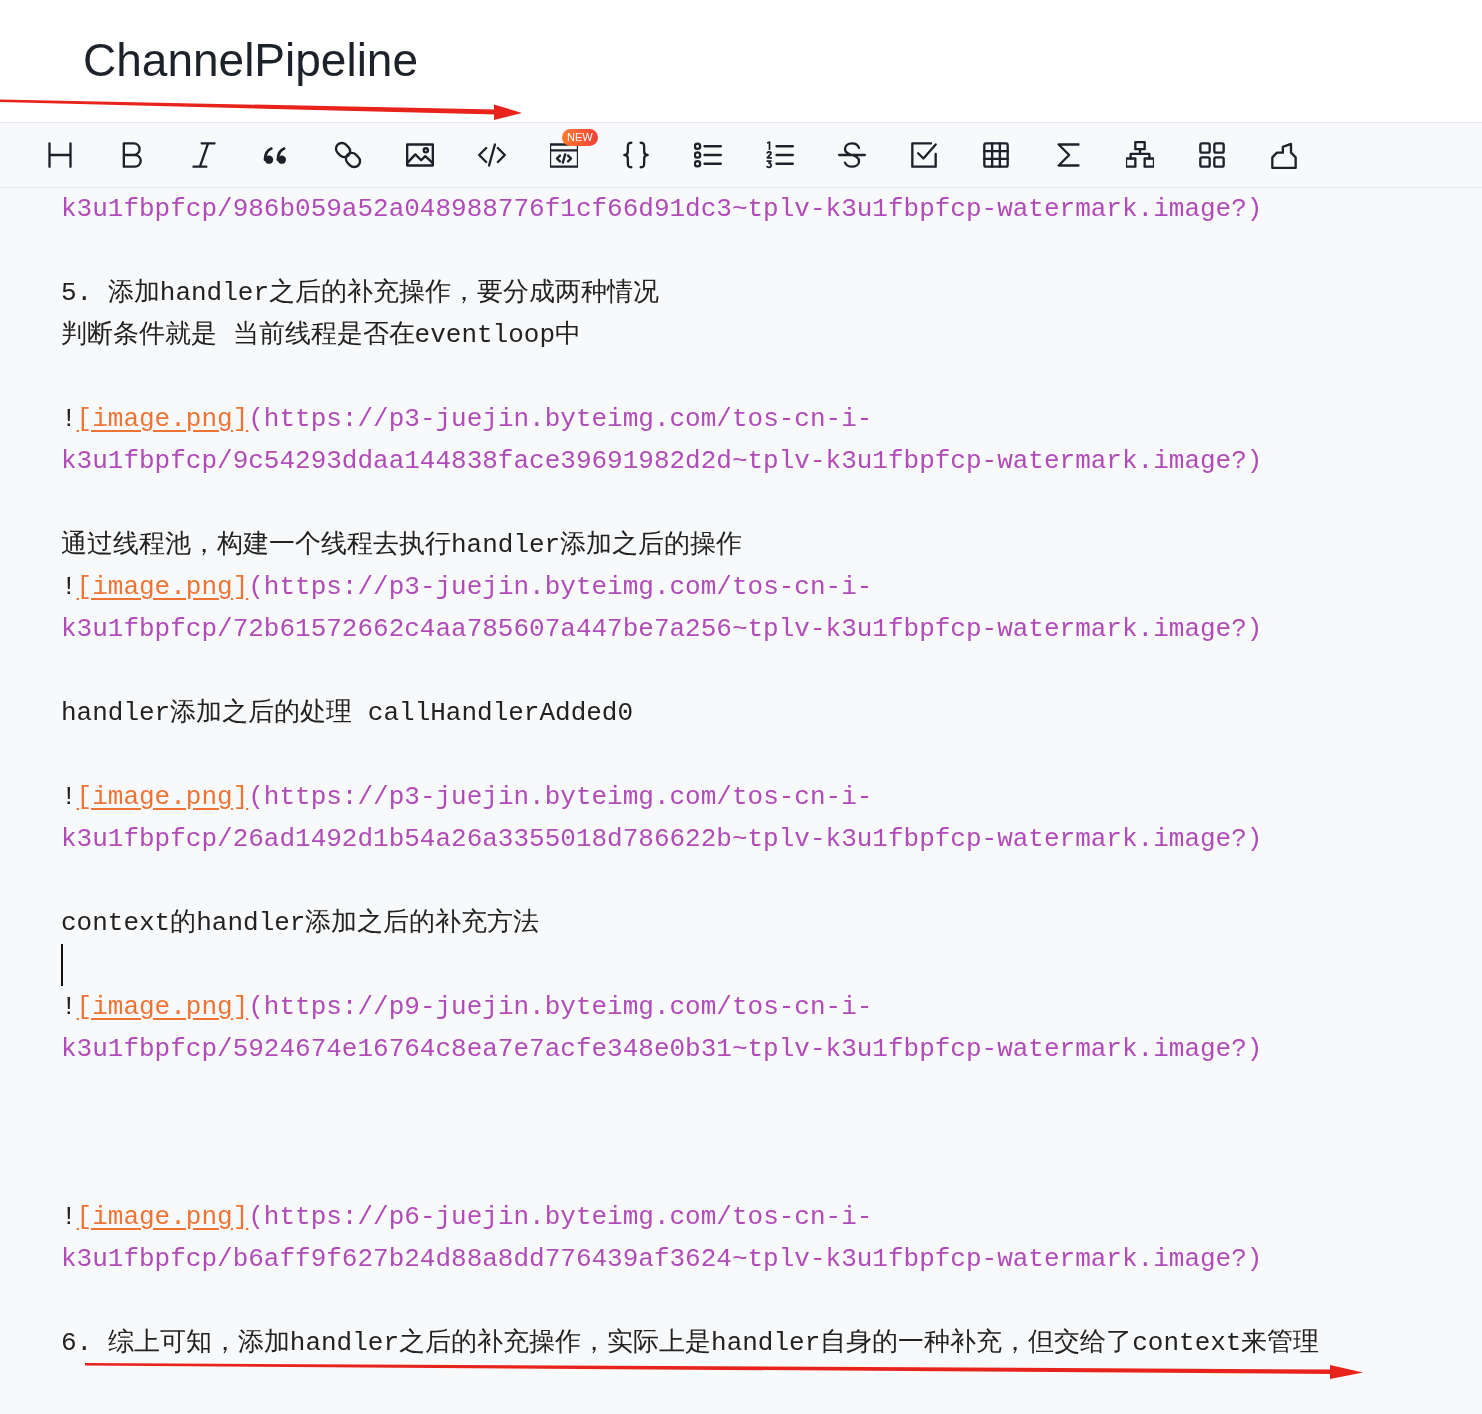 This screenshot has height=1414, width=1482. I want to click on strikethrough-icon, so click(852, 155).